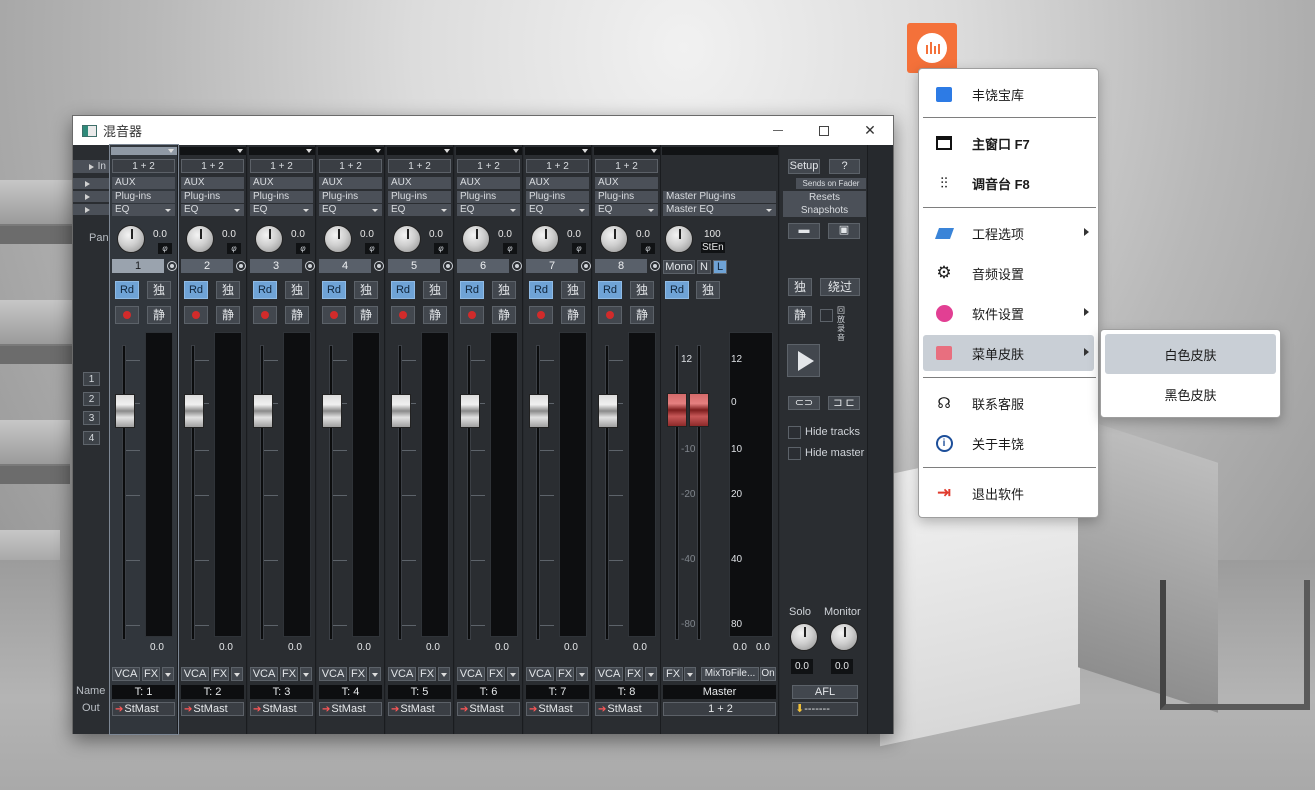  I want to click on track-name: T: 8, so click(626, 692).